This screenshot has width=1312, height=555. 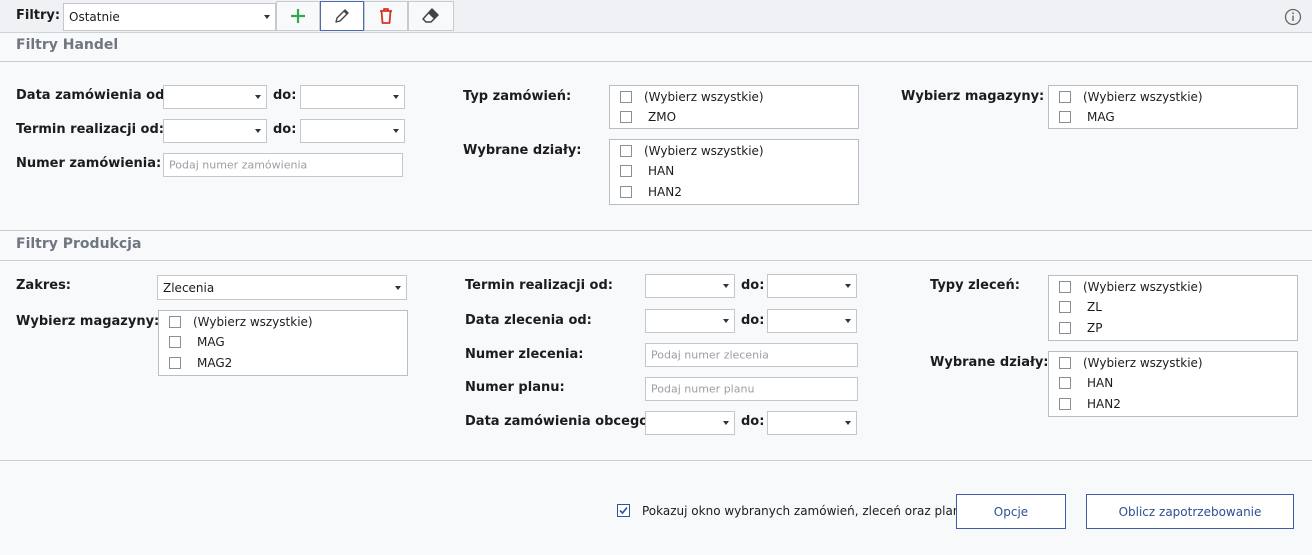 What do you see at coordinates (703, 389) in the screenshot?
I see `plan-number-placeholder: Podaj numer planu` at bounding box center [703, 389].